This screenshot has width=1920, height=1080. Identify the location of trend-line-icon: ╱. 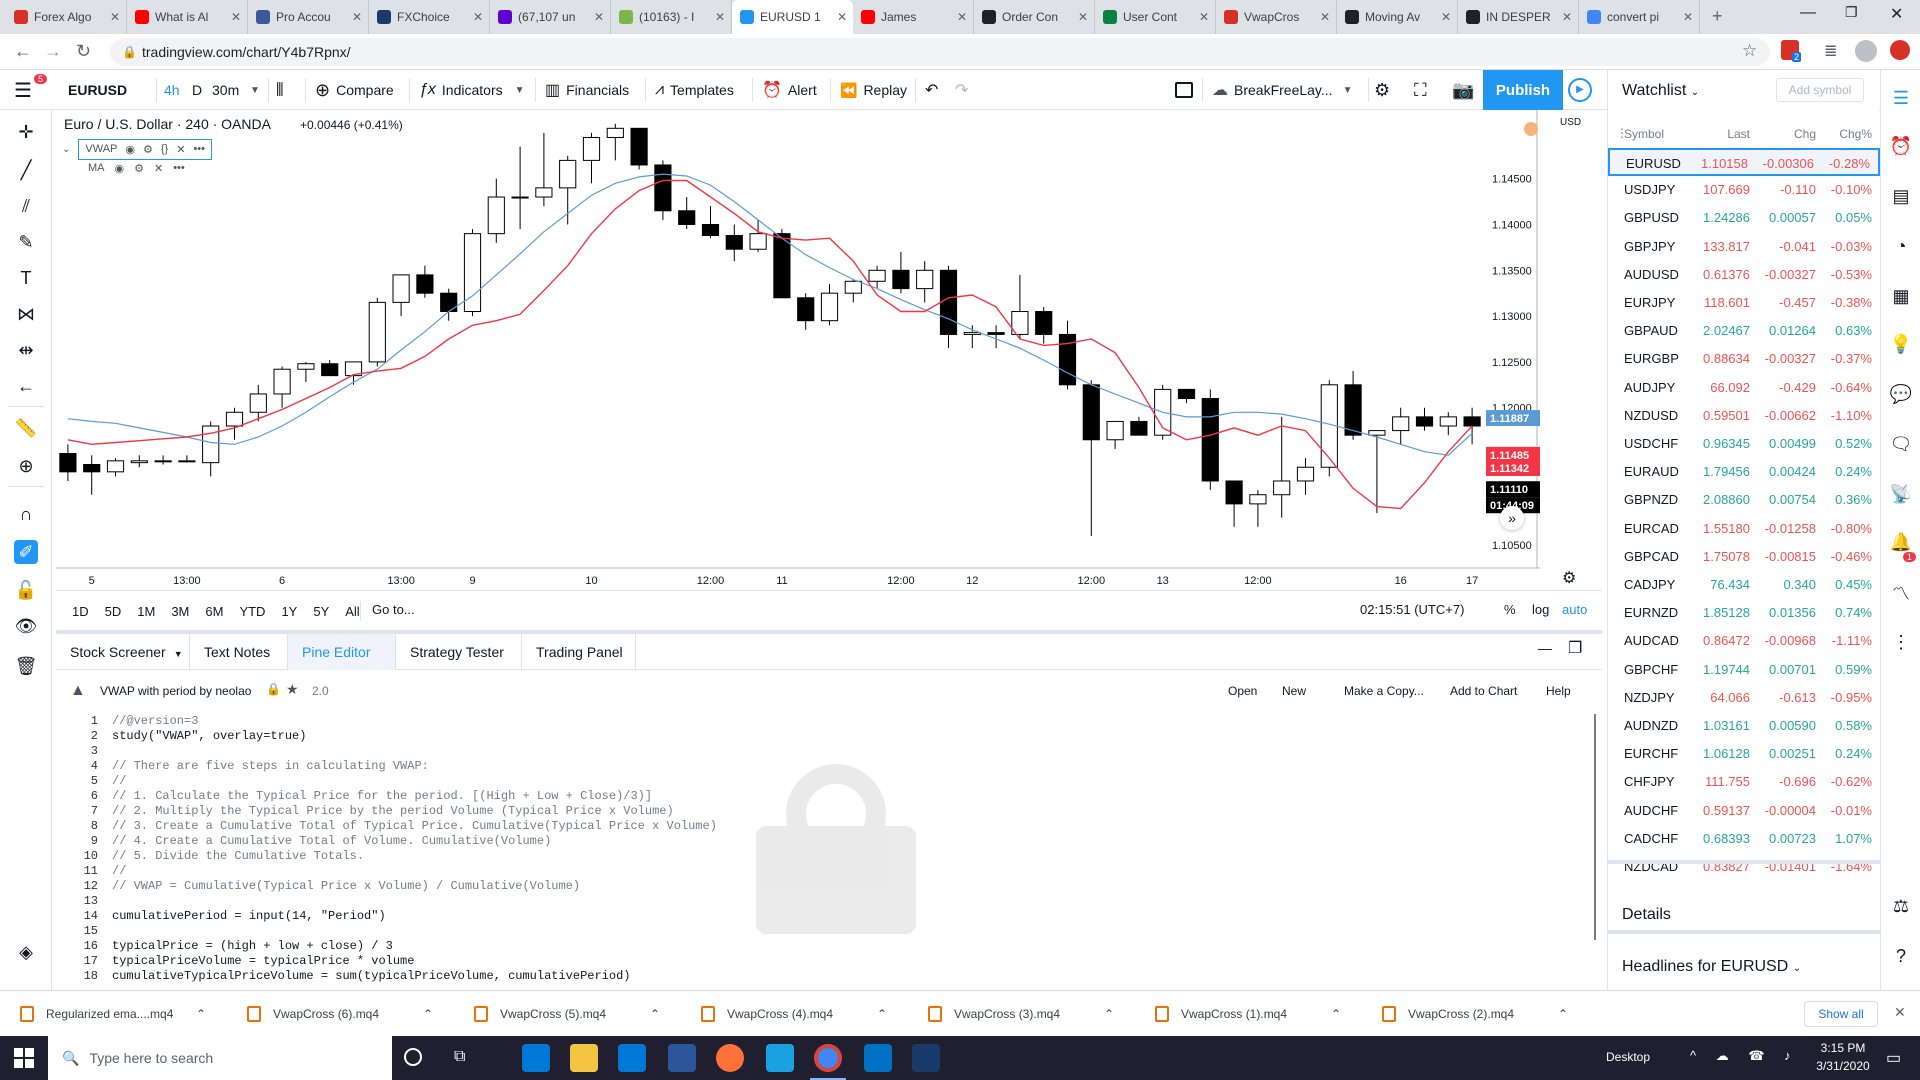
(26, 170).